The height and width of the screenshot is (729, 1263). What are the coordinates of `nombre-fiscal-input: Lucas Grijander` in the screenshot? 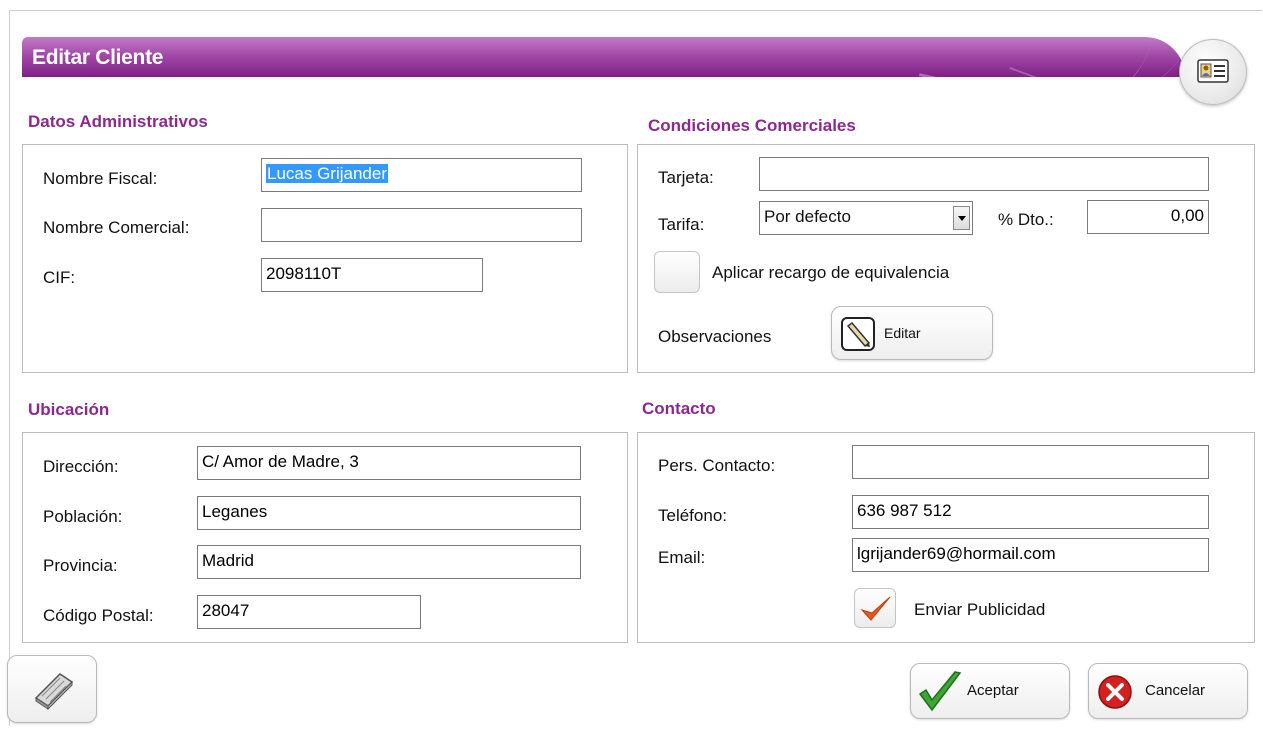 It's located at (421, 175).